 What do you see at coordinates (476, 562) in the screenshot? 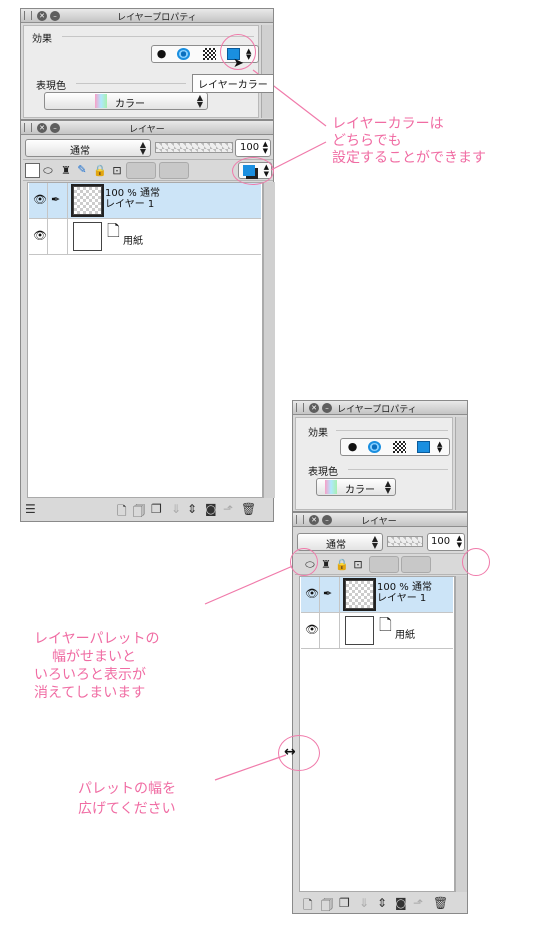
I see `highlight-circle-right-missing` at bounding box center [476, 562].